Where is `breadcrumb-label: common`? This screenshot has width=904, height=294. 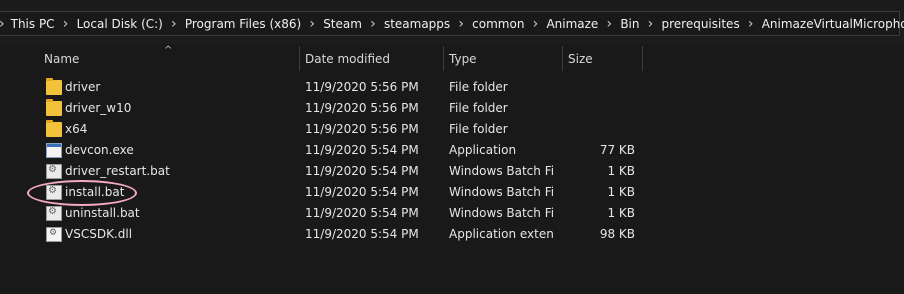 breadcrumb-label: common is located at coordinates (498, 24).